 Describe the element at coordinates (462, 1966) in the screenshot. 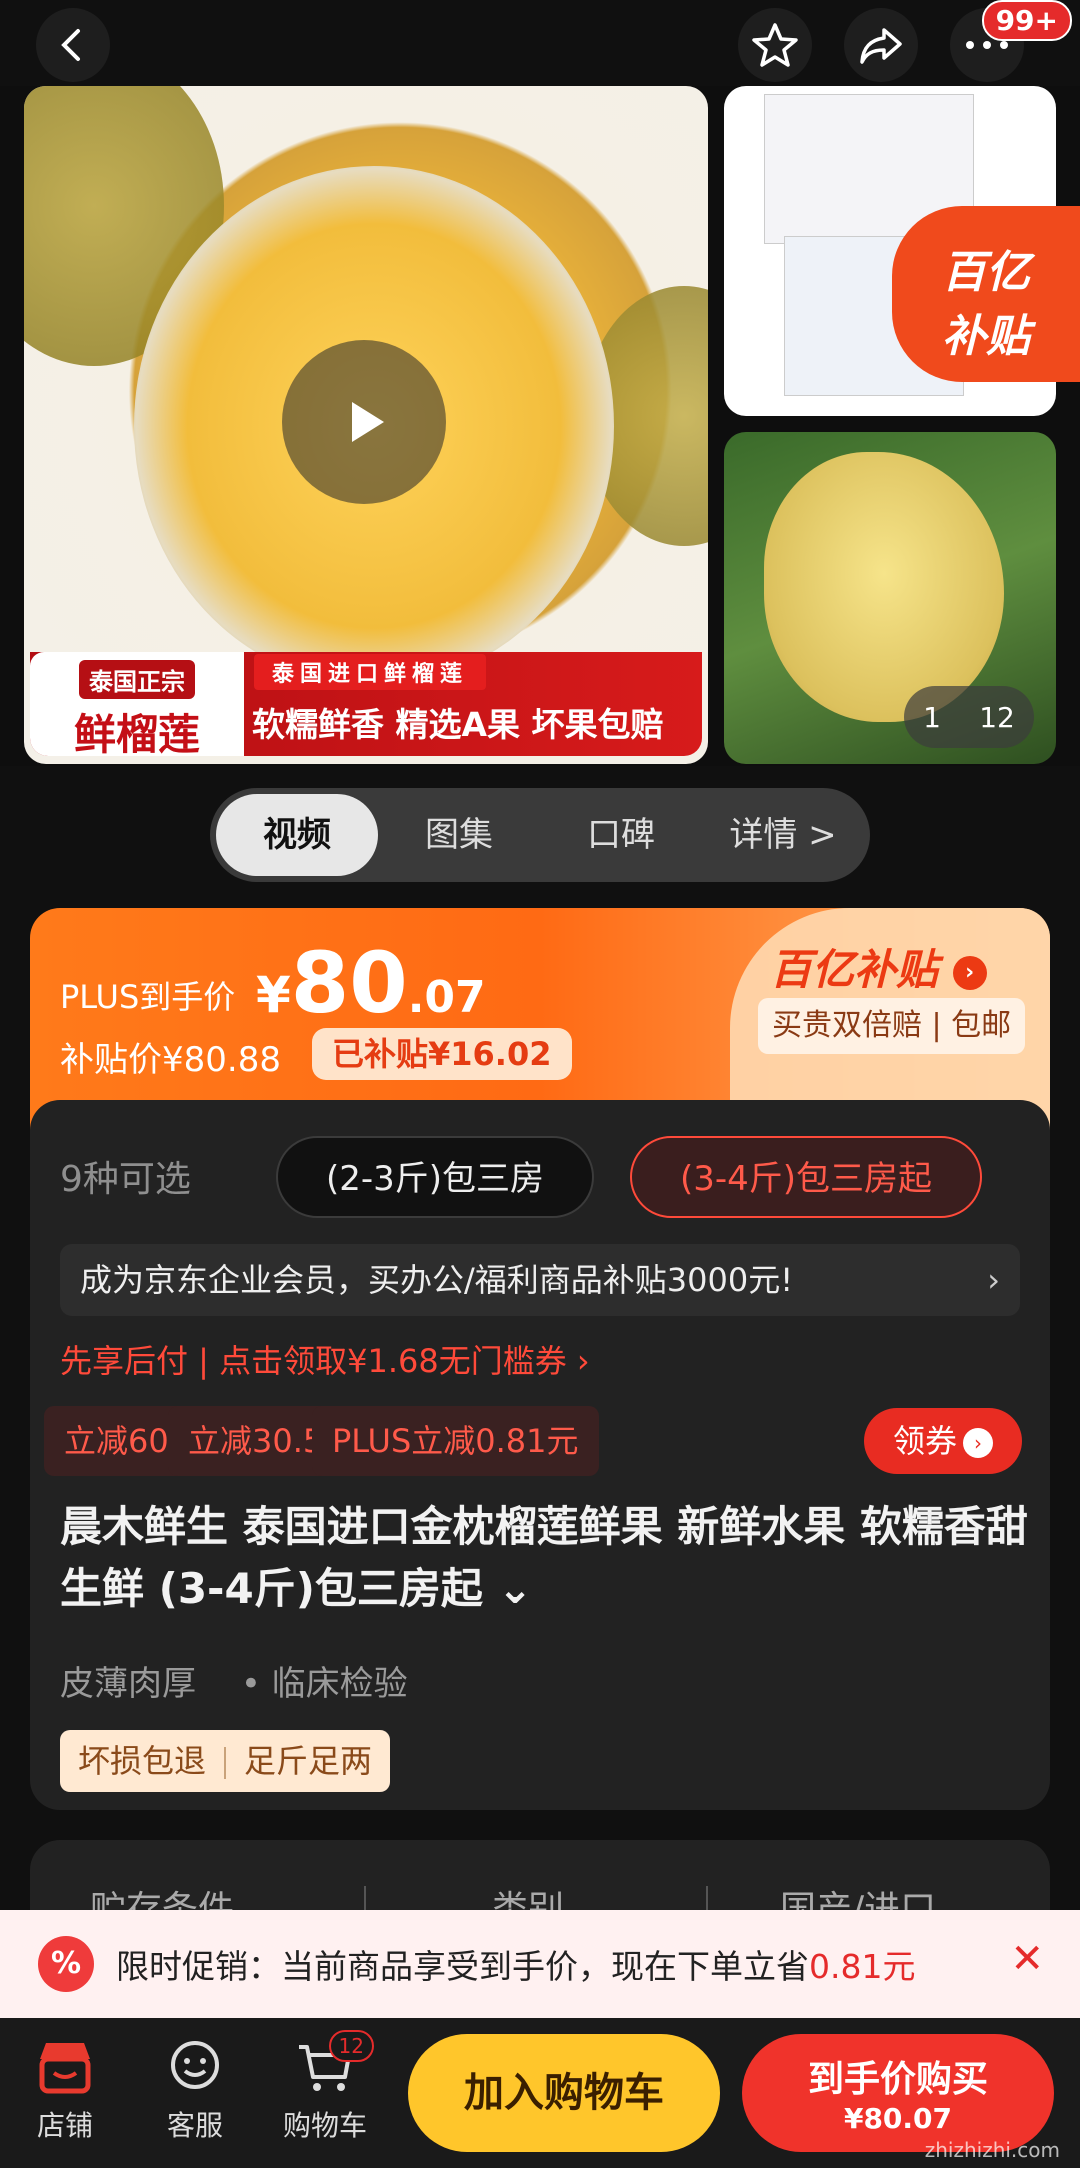

I see `promo-notice-prefix: 限时促销：当前商品享受到手价，现在下单立省` at that location.